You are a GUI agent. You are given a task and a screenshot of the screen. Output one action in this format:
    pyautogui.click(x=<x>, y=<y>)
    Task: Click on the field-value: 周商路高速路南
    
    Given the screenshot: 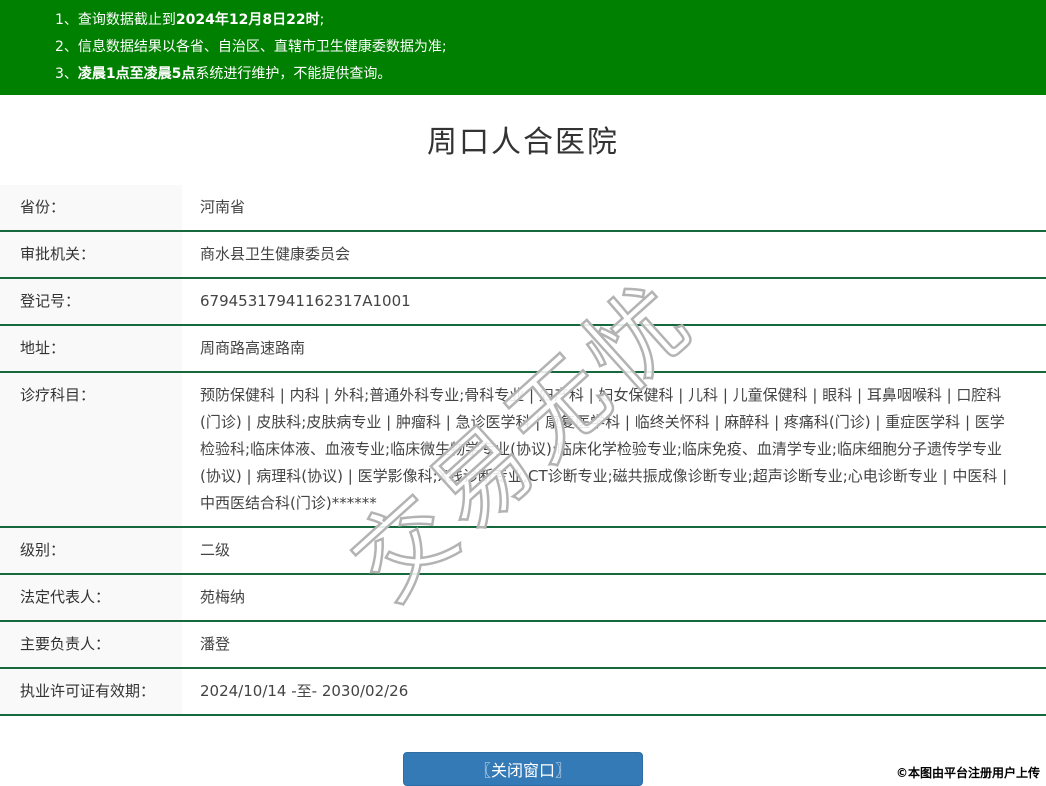 What is the action you would take?
    pyautogui.click(x=253, y=348)
    